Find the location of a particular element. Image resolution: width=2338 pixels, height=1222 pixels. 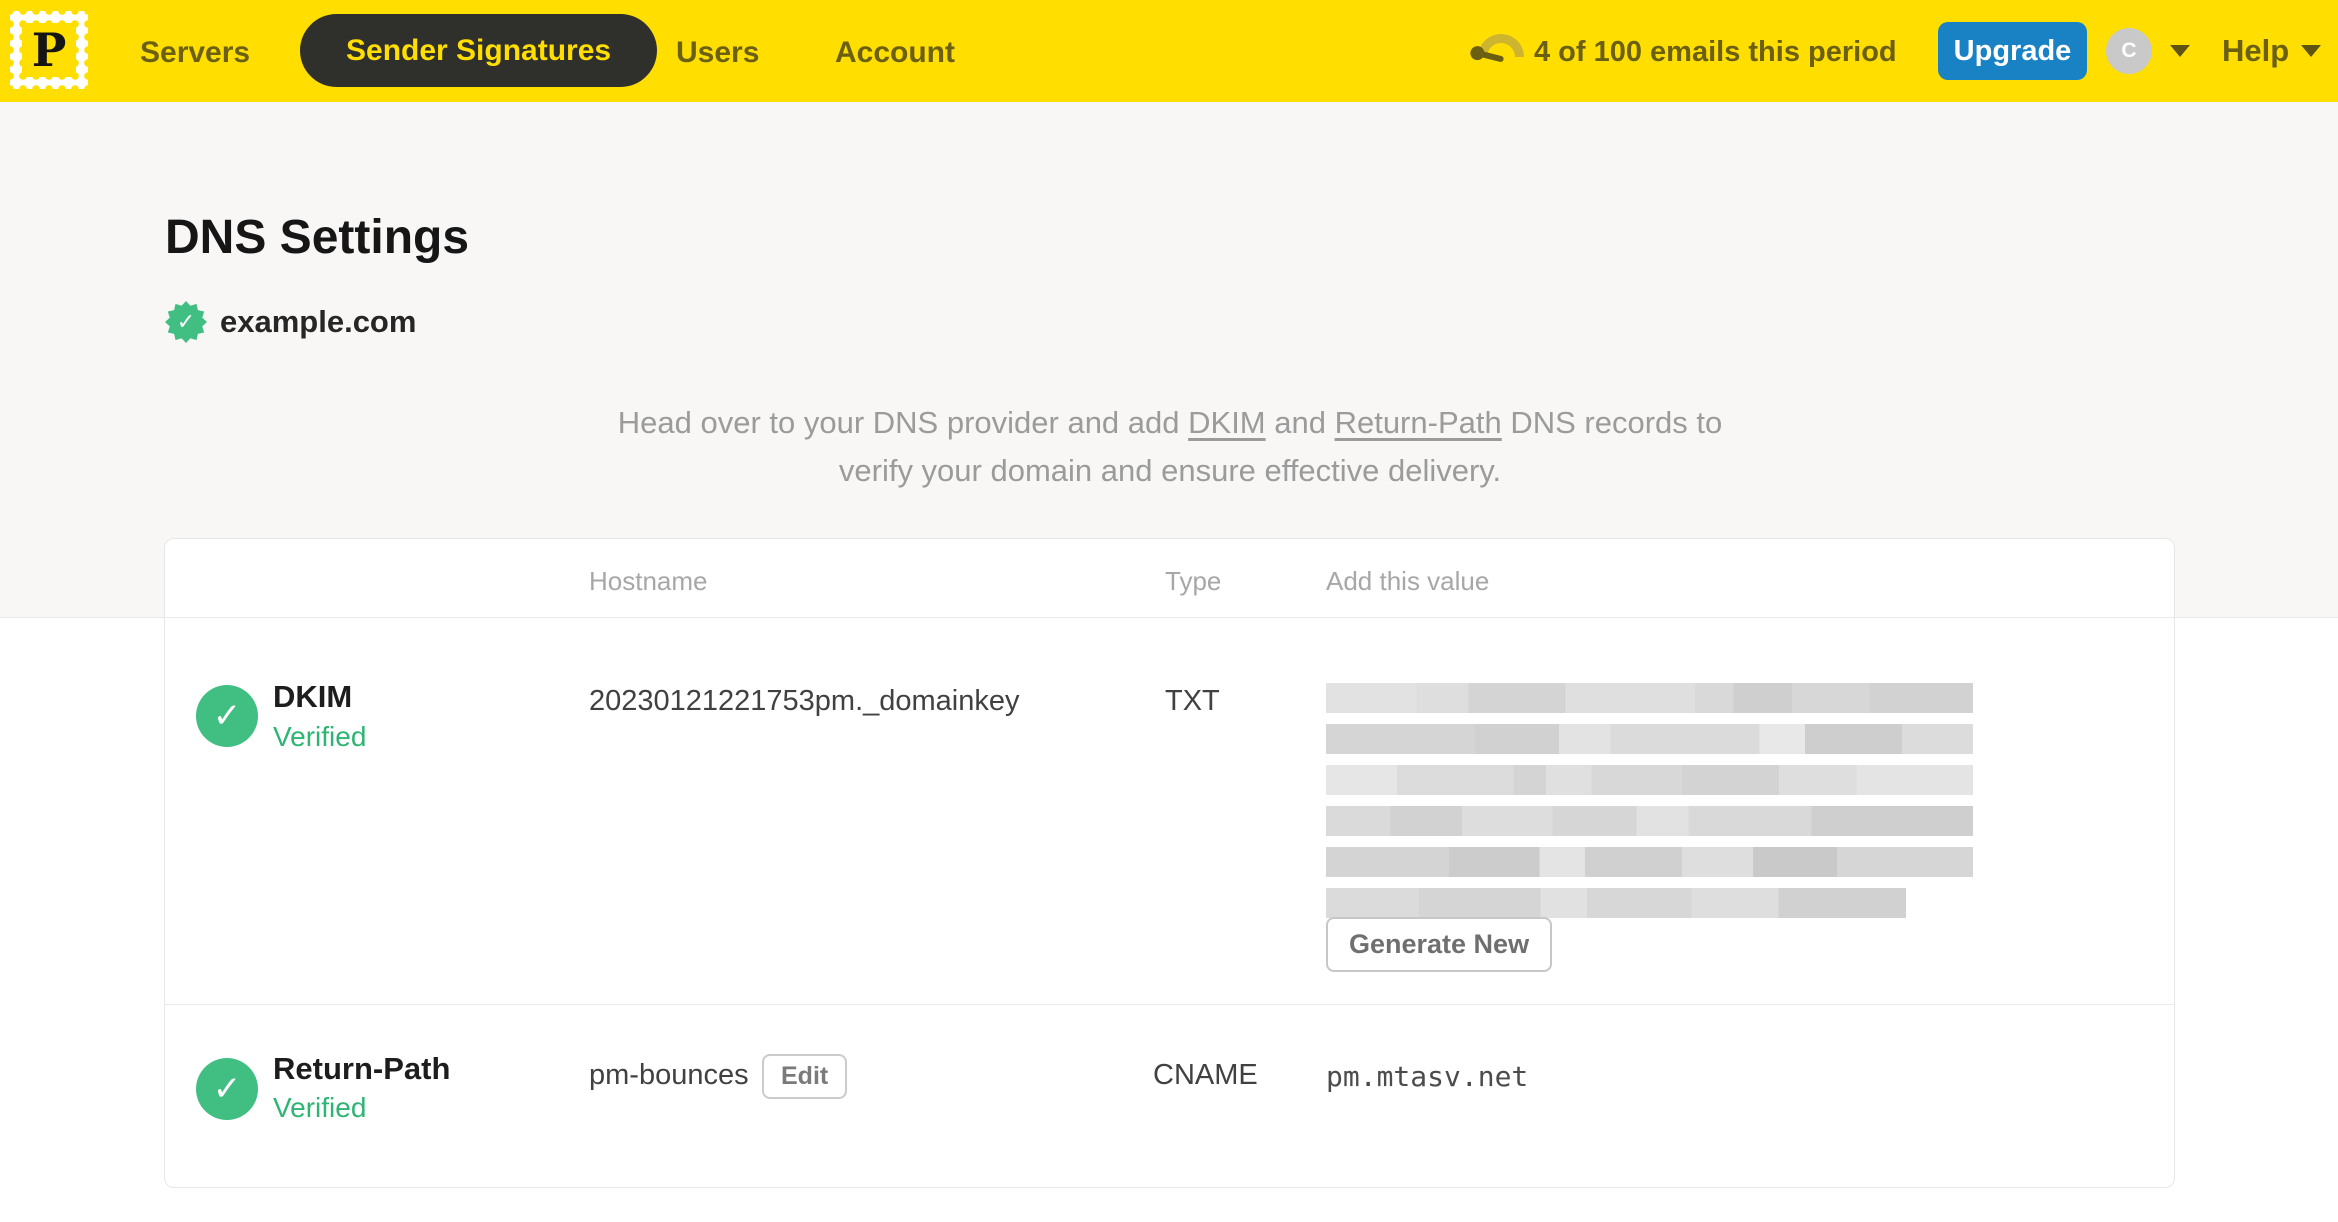

return-path-record-type: CNAME is located at coordinates (1205, 1075).